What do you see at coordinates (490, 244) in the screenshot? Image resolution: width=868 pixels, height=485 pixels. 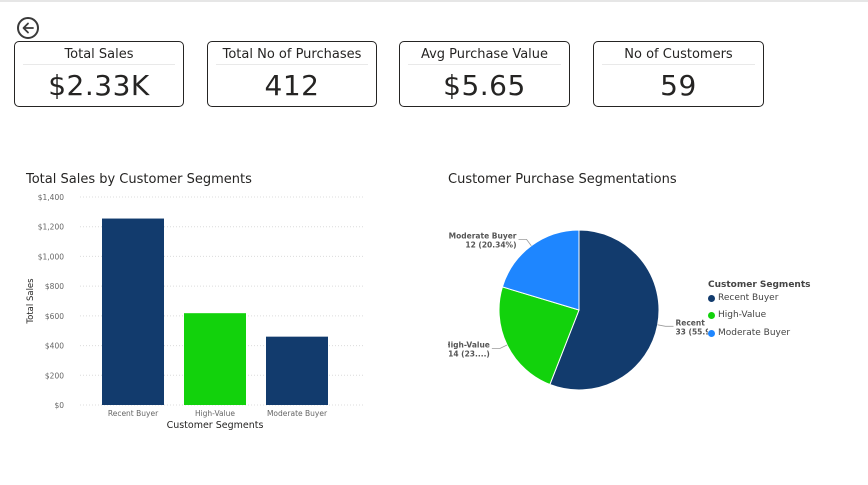 I see `slice-label-value: 12 (20.34%)` at bounding box center [490, 244].